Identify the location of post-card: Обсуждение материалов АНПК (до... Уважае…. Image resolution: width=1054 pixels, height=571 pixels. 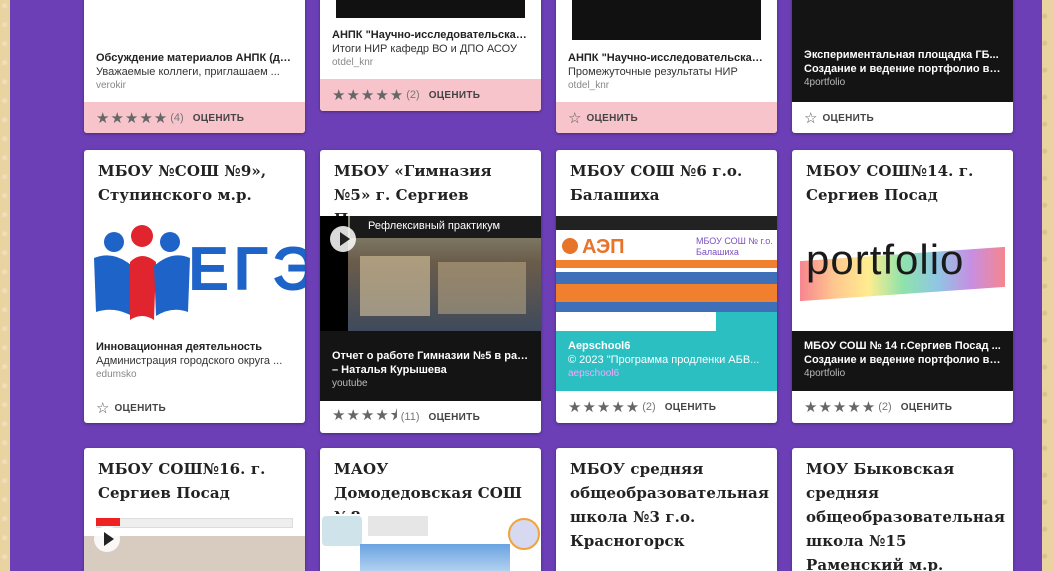
(194, 66).